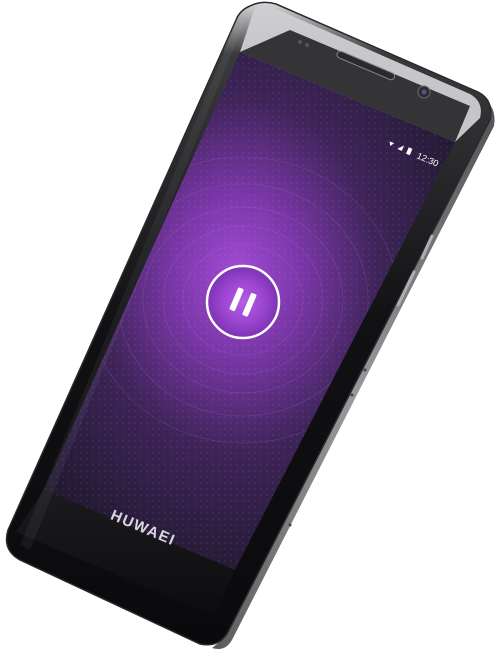 This screenshot has width=500, height=653. What do you see at coordinates (424, 92) in the screenshot?
I see `front-camera` at bounding box center [424, 92].